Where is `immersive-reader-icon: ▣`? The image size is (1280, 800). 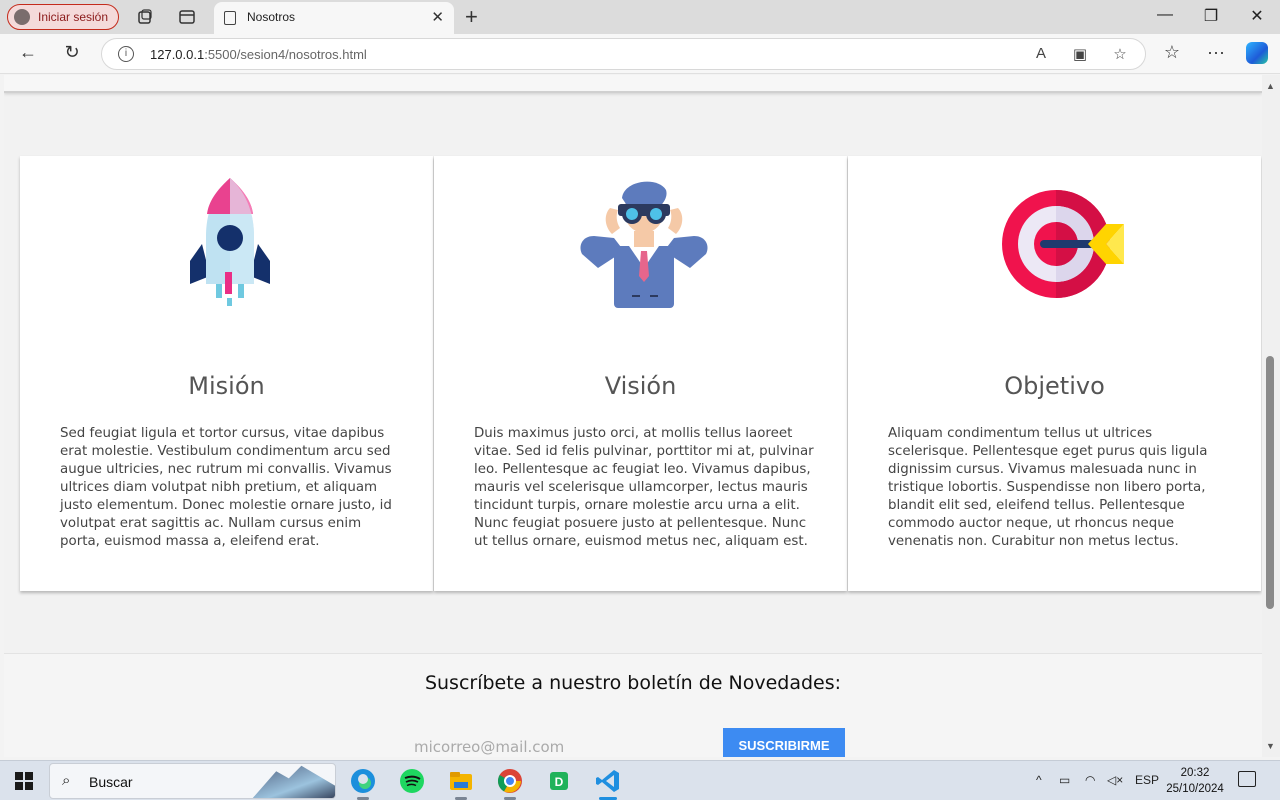
immersive-reader-icon: ▣ is located at coordinates (1080, 54).